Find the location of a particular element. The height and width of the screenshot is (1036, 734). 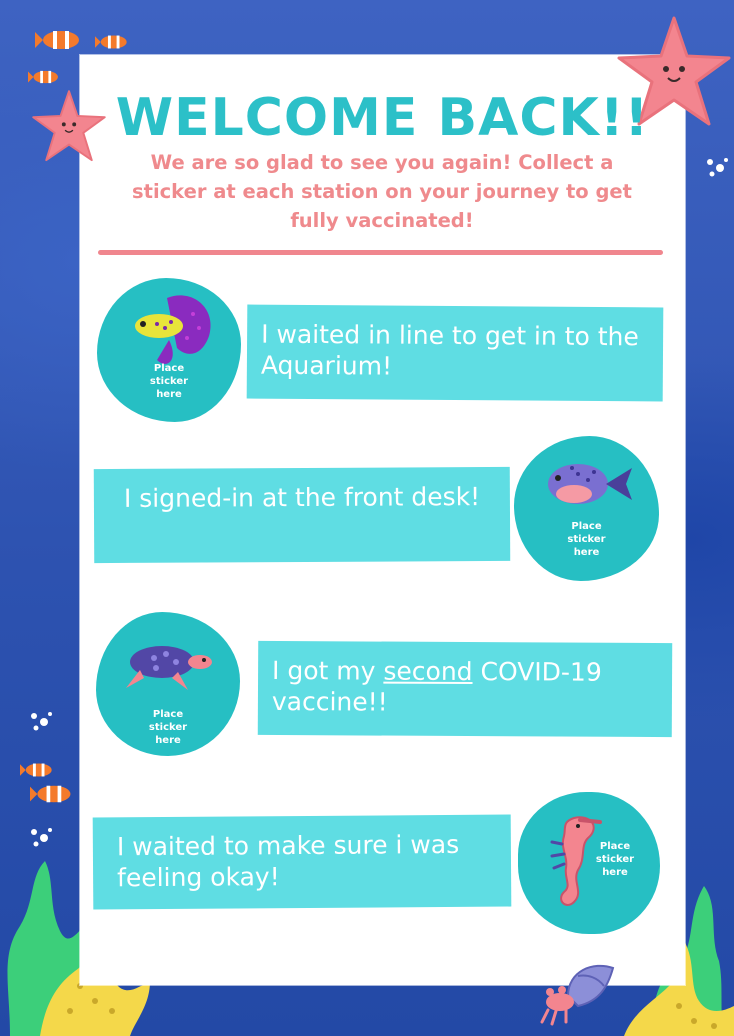

divider is located at coordinates (380, 252).